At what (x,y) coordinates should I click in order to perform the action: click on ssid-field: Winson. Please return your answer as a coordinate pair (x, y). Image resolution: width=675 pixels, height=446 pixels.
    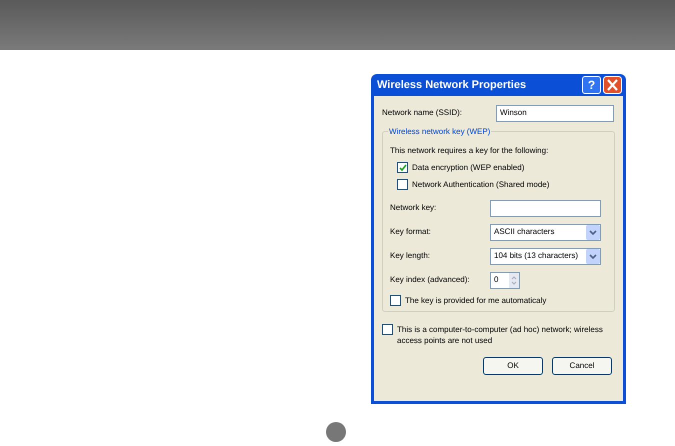
    Looking at the image, I should click on (555, 113).